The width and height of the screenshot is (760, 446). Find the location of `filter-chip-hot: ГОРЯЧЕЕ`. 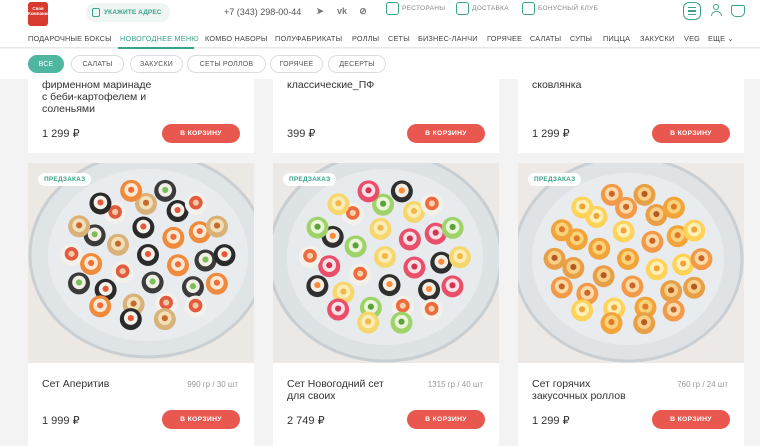

filter-chip-hot: ГОРЯЧЕЕ is located at coordinates (296, 64).